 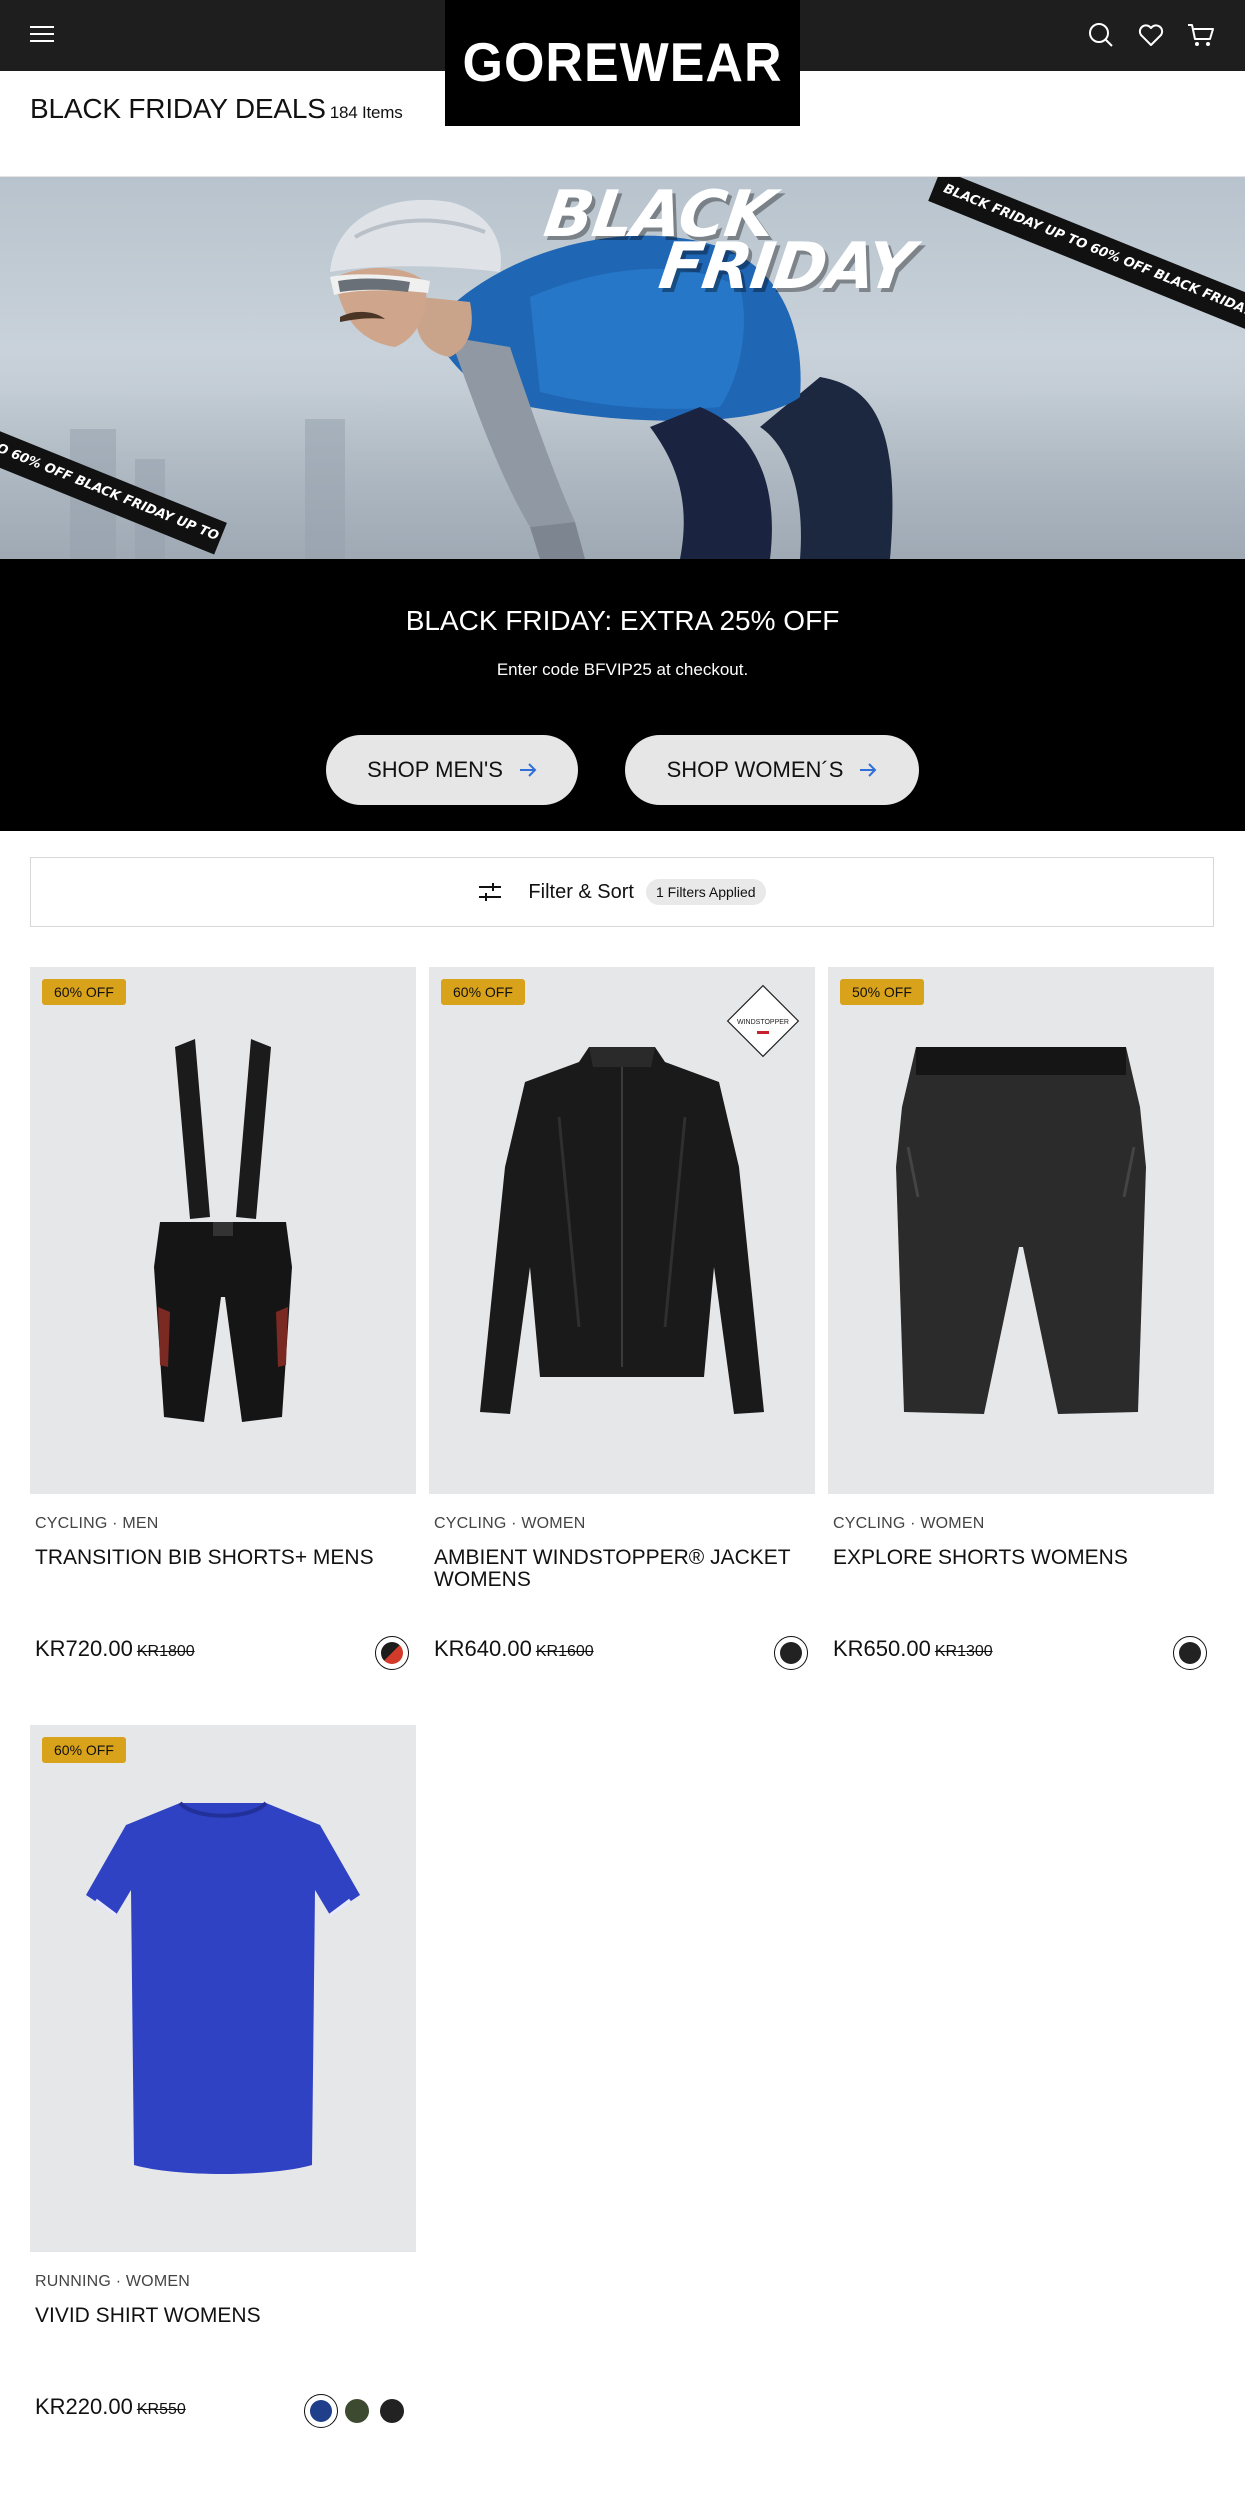 I want to click on shirt-image, so click(x=223, y=1987).